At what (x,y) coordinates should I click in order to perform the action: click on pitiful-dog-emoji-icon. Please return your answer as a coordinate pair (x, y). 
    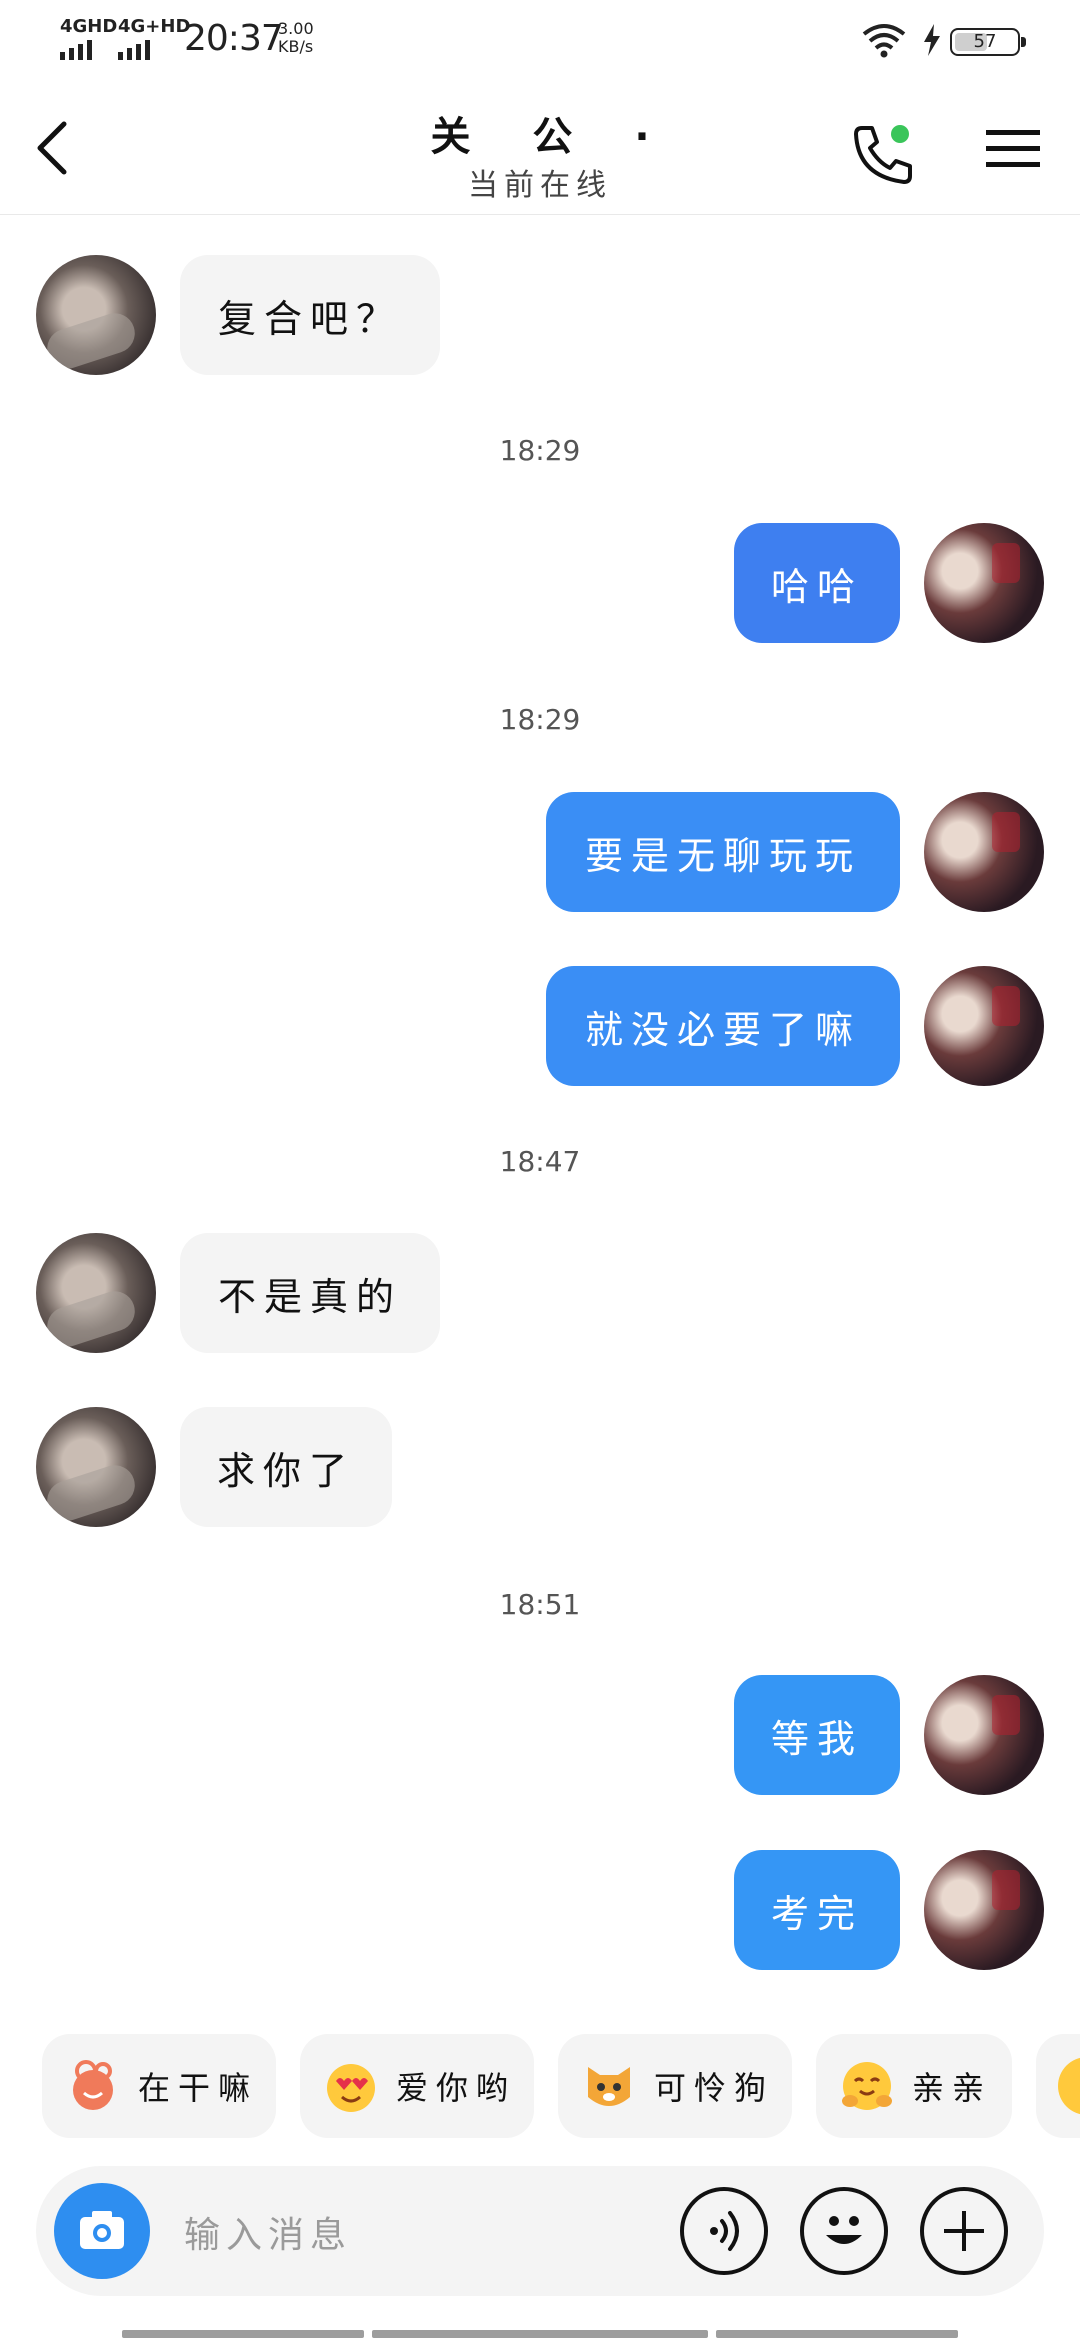
    Looking at the image, I should click on (609, 2086).